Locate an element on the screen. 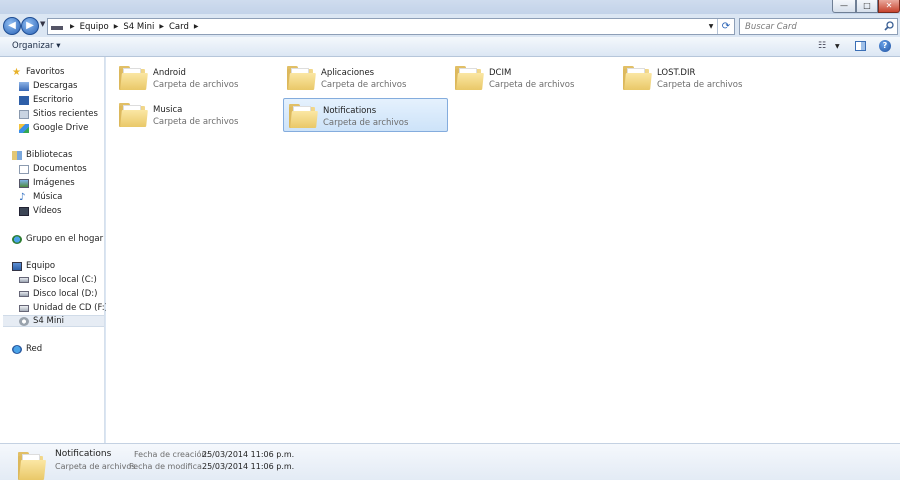  sidebar-item-documentos: Documentos is located at coordinates (61, 169).